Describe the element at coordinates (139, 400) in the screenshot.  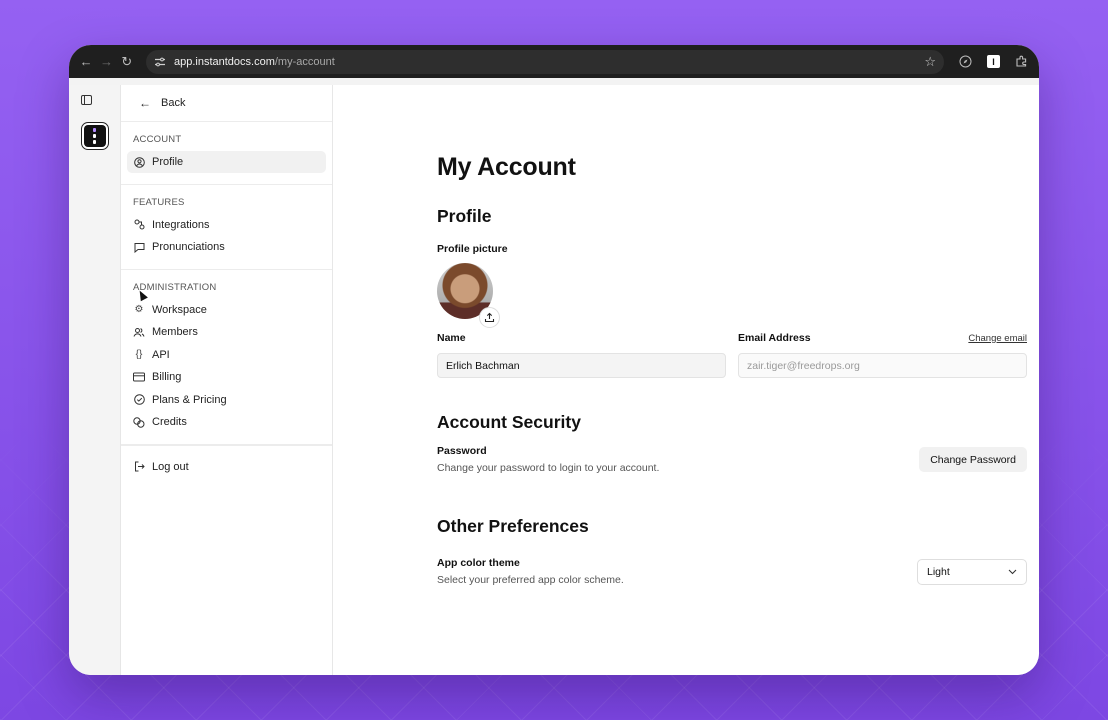
I see `check-circle-icon` at that location.